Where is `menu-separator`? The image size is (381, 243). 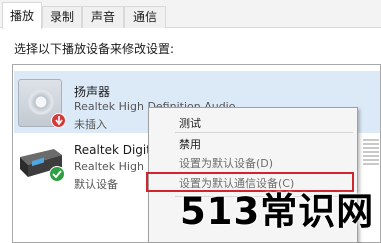
menu-separator is located at coordinates (264, 132).